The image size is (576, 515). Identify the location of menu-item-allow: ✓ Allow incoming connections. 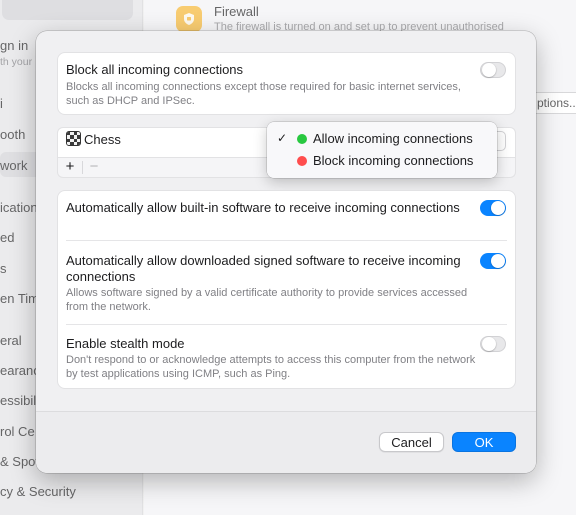
(382, 139).